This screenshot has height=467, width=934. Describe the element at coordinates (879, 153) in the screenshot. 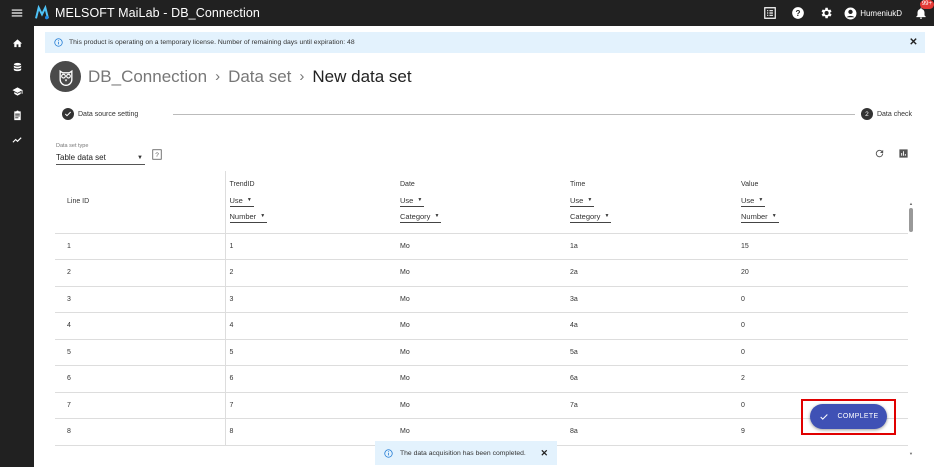

I see `refresh-icon` at that location.